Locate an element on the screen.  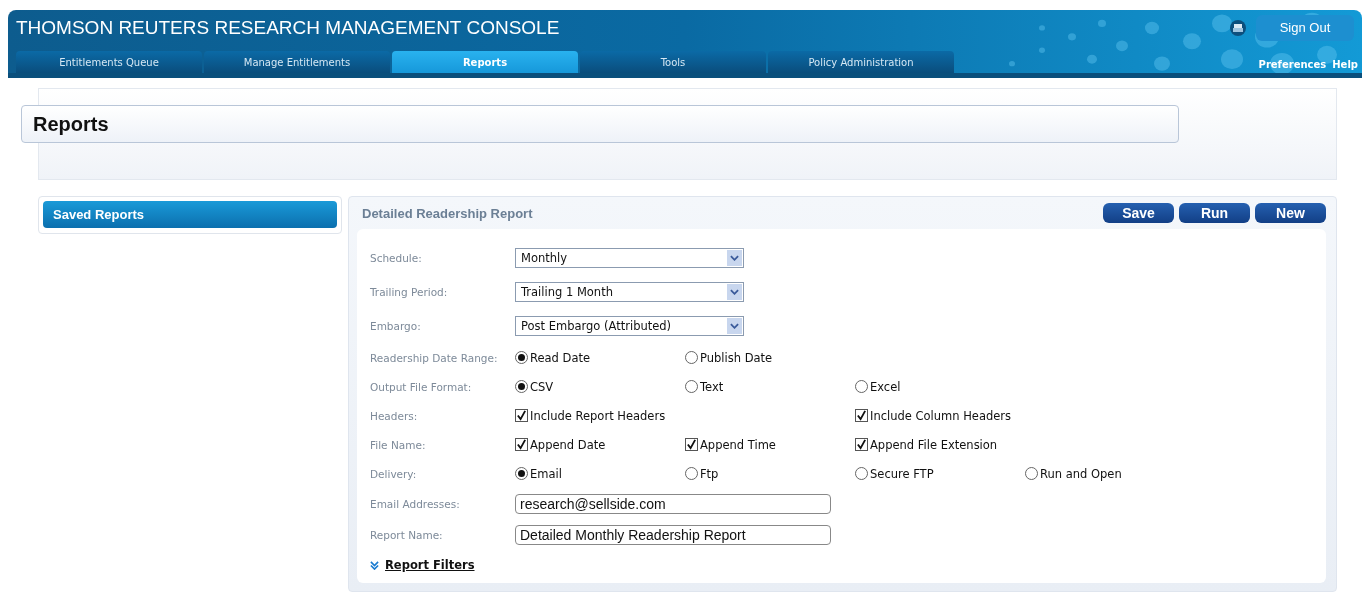
option-label: Run and Open is located at coordinates (1081, 473).